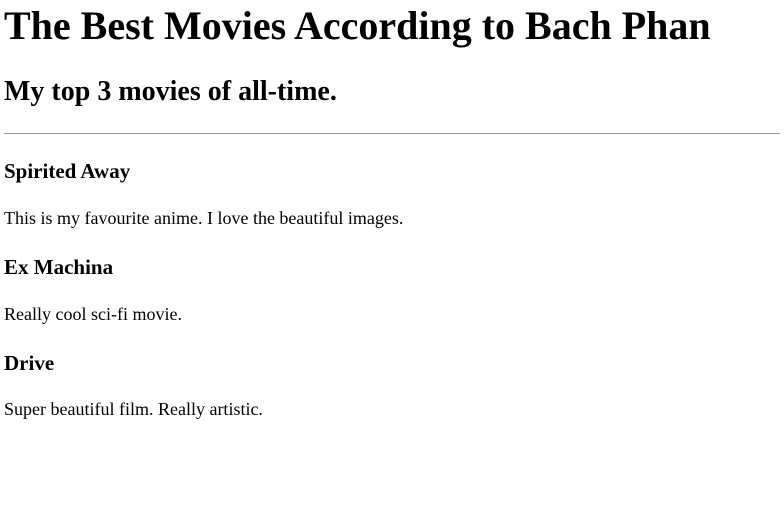  I want to click on movie-description-drive: Super beautiful film. Really artistic., so click(133, 409).